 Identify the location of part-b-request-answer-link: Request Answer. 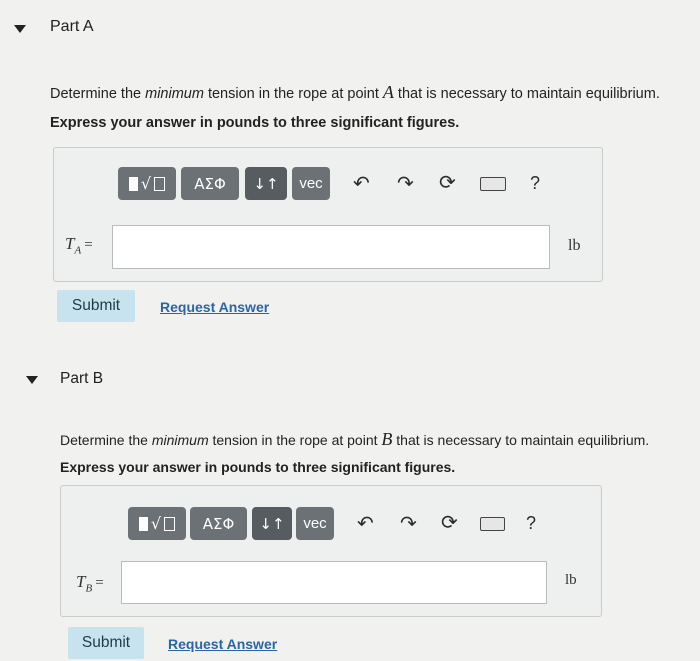
(222, 644).